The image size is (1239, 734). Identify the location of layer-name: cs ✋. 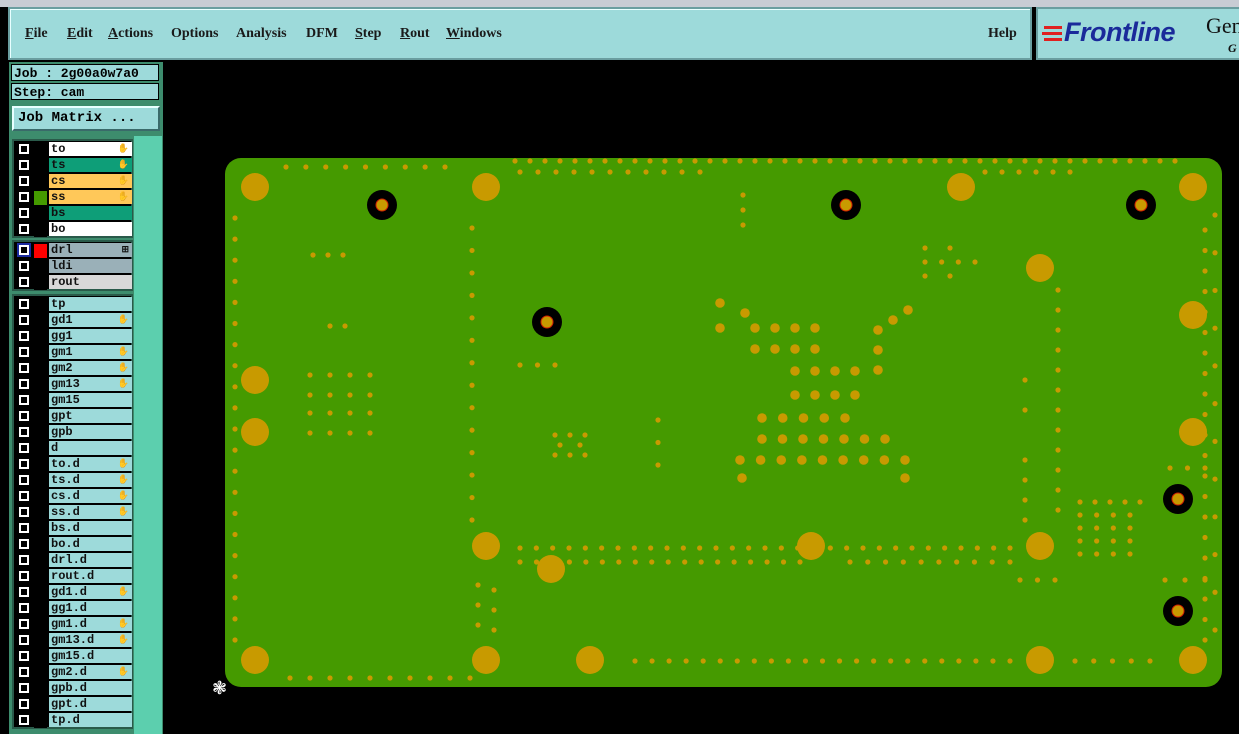
(90, 181).